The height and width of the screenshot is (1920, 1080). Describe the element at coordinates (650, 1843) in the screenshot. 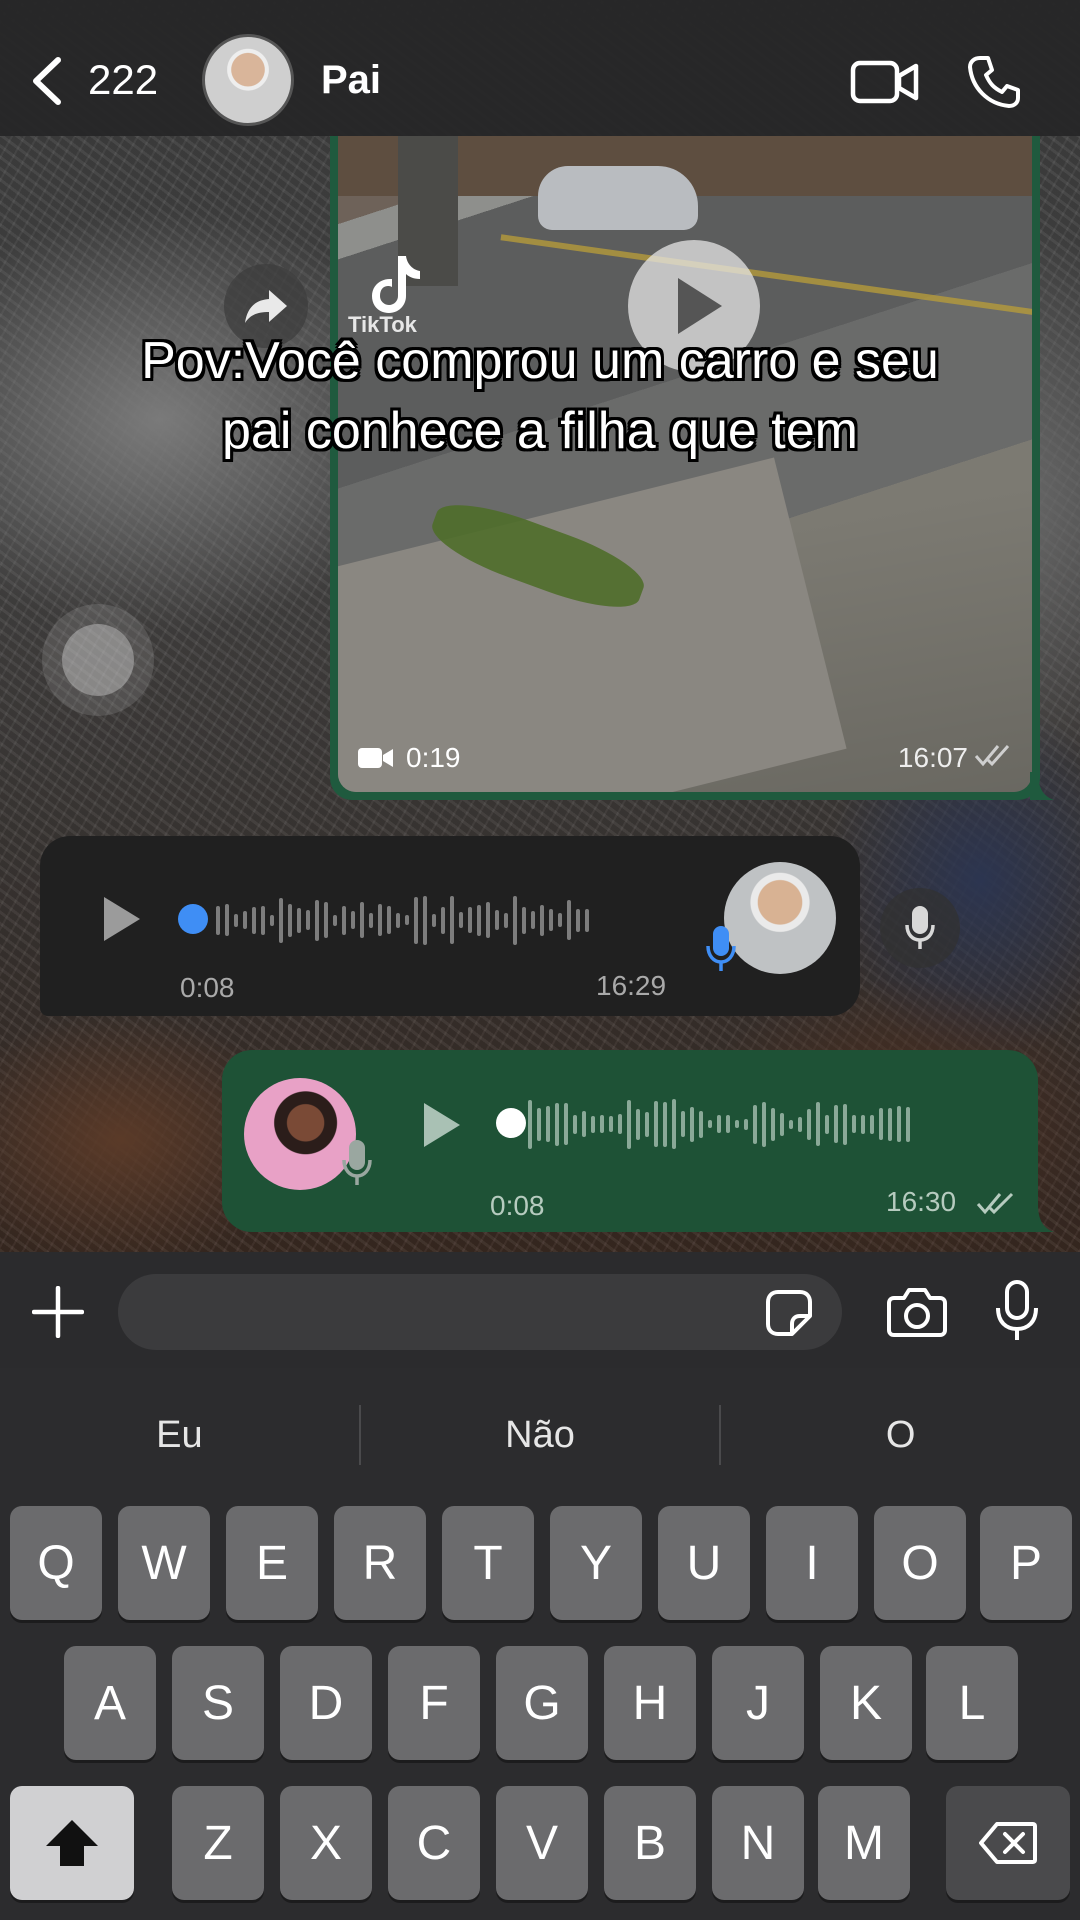

I see `key-b: B` at that location.